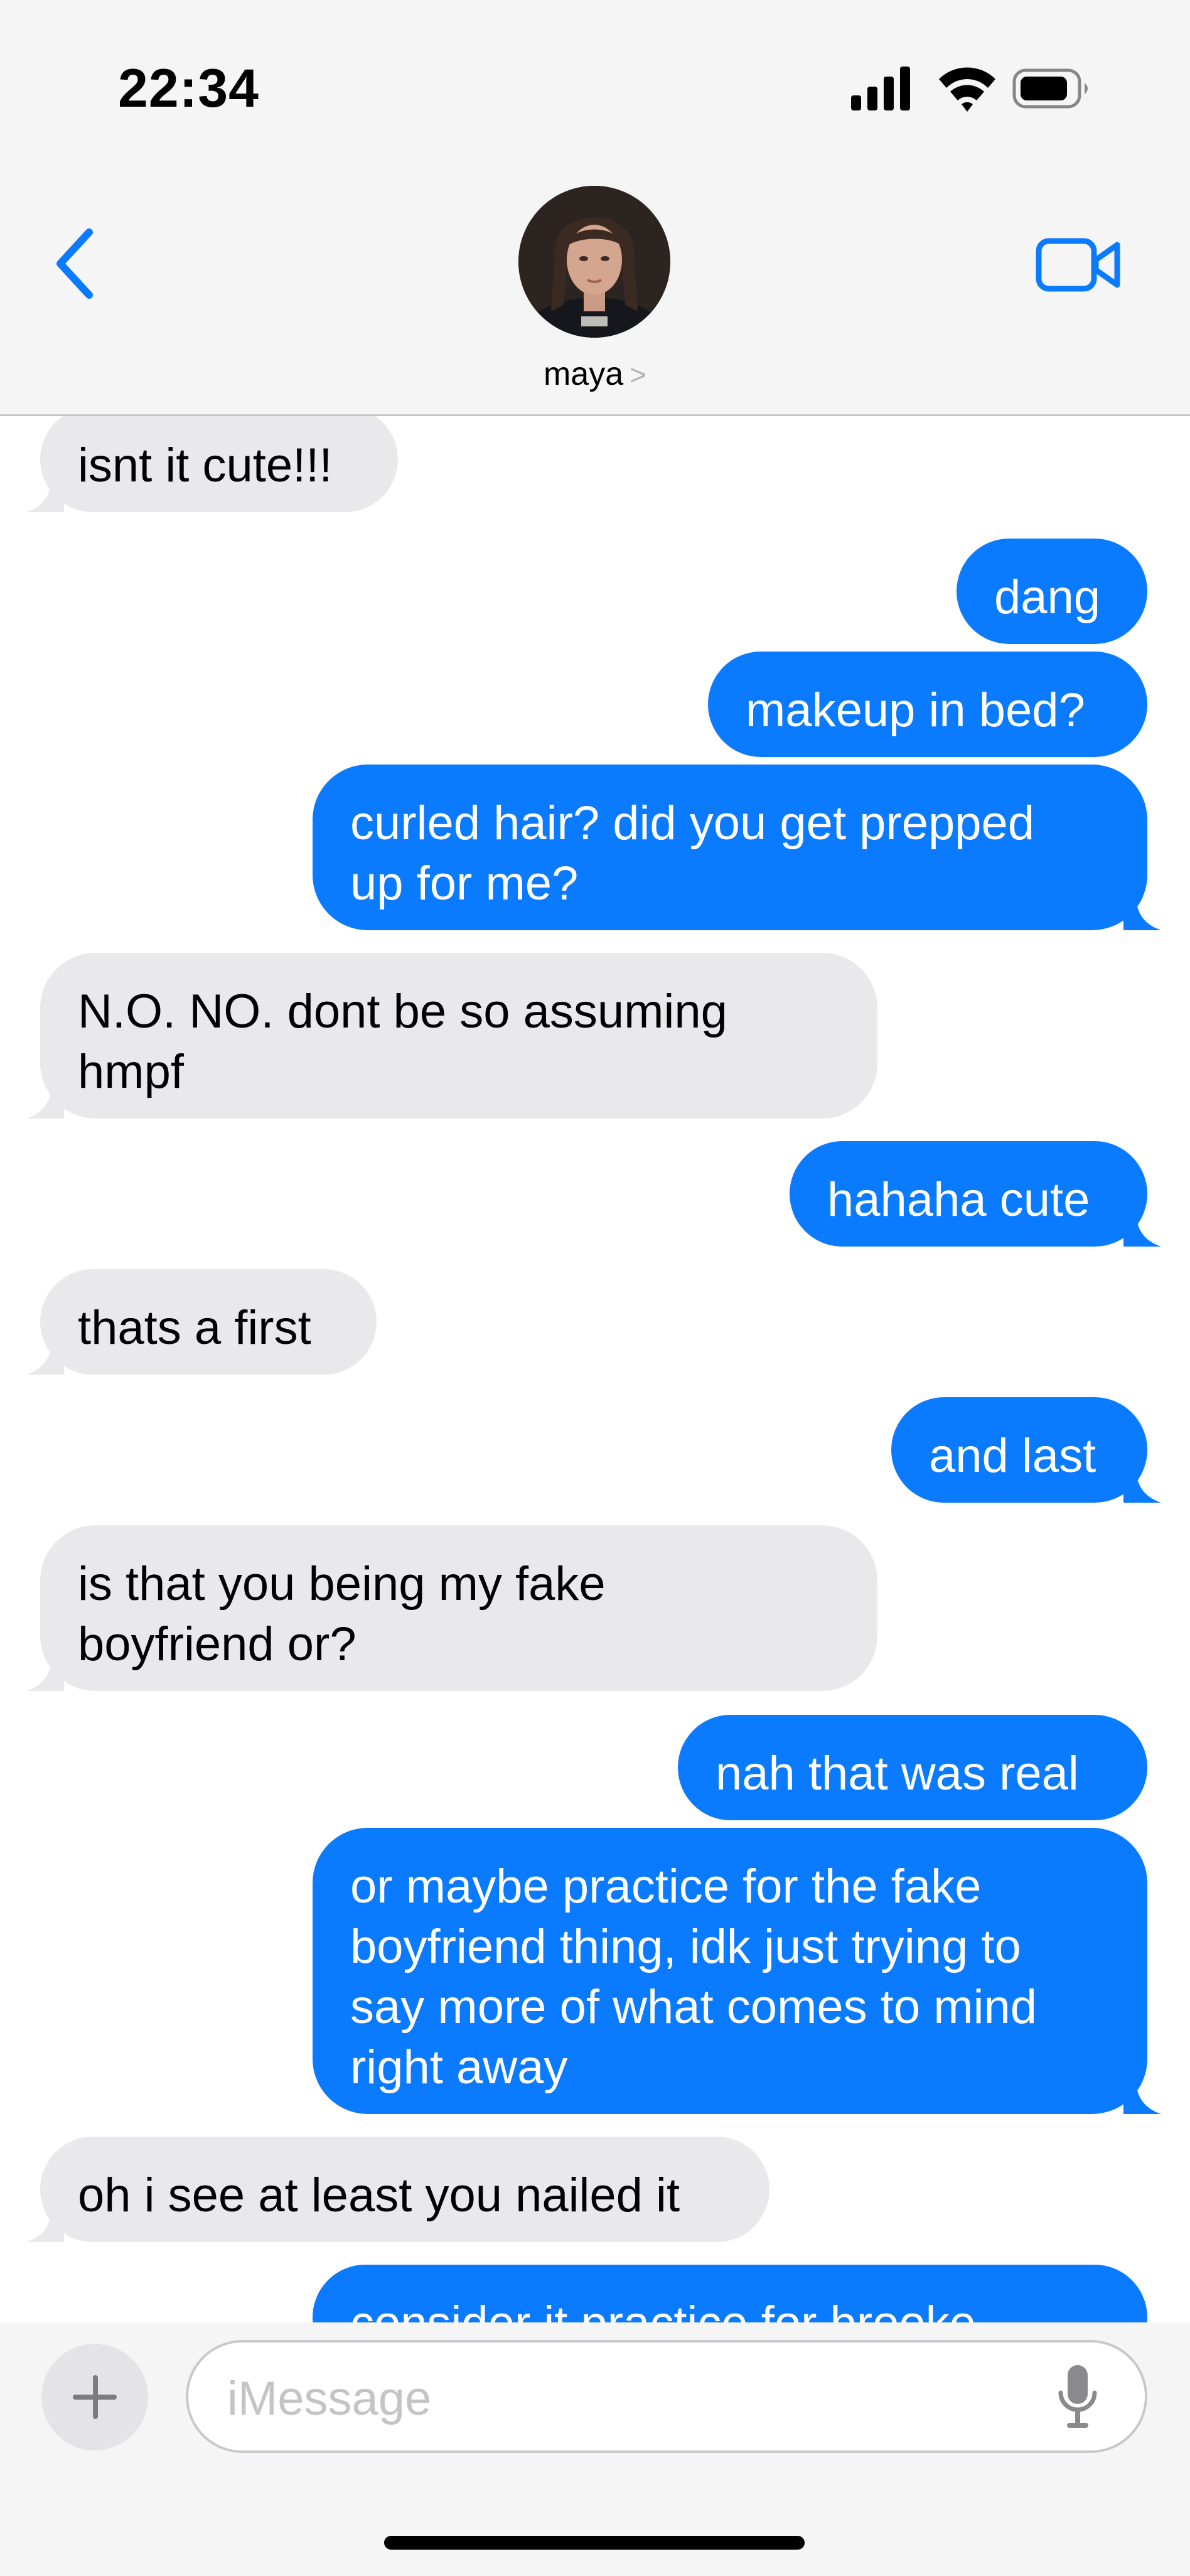  What do you see at coordinates (189, 88) in the screenshot?
I see `status-time: 22:34` at bounding box center [189, 88].